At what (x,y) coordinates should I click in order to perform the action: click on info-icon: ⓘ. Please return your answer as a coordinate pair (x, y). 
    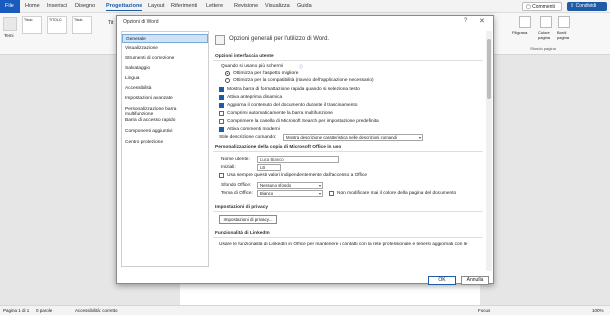
    Looking at the image, I should click on (301, 66).